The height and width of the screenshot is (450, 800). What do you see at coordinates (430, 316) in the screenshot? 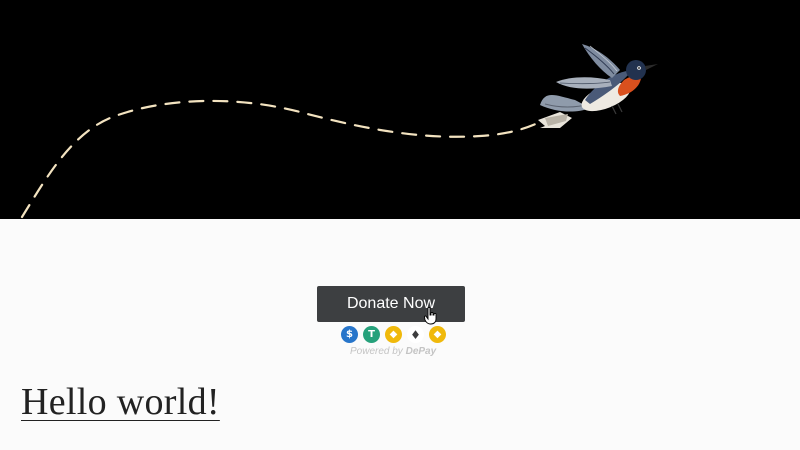
I see `hand-pointer-icon` at bounding box center [430, 316].